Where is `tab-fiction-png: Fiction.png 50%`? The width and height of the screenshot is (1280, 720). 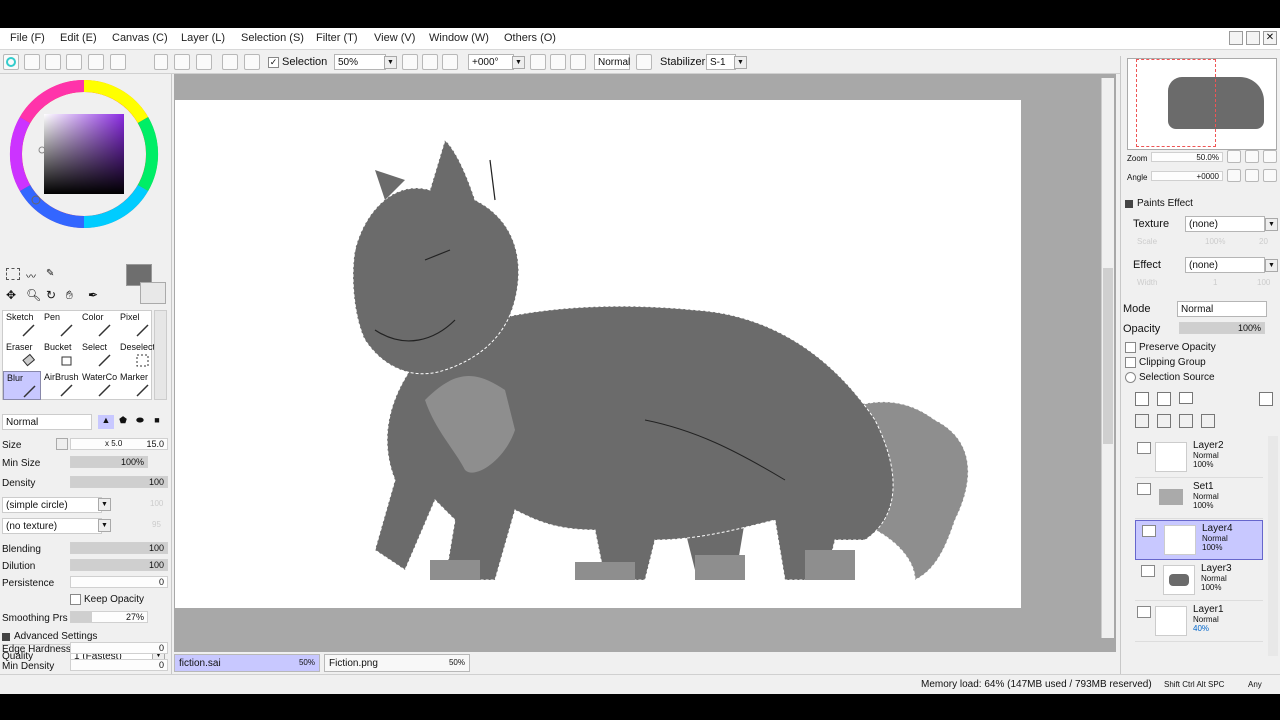
tab-fiction-png: Fiction.png 50% is located at coordinates (397, 663).